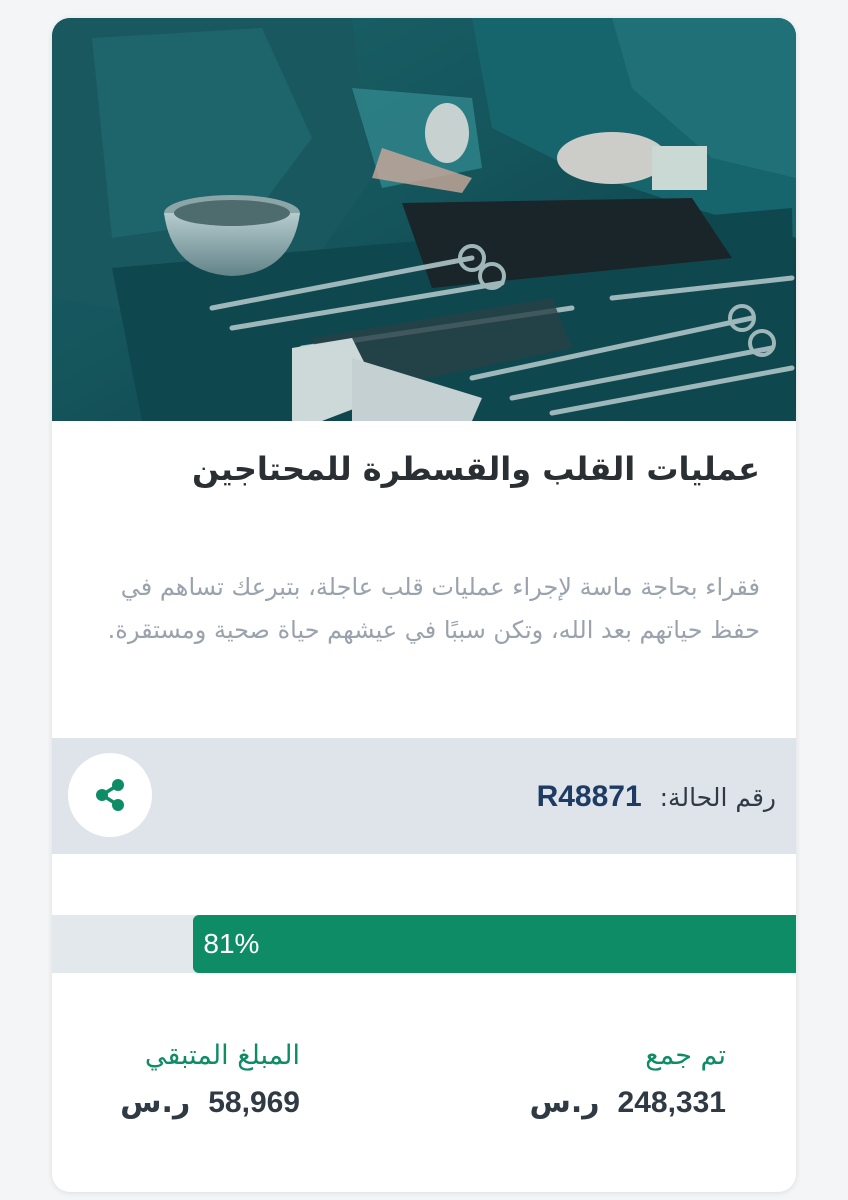 Image resolution: width=848 pixels, height=1200 pixels. I want to click on progress-fill: 81%, so click(494, 944).